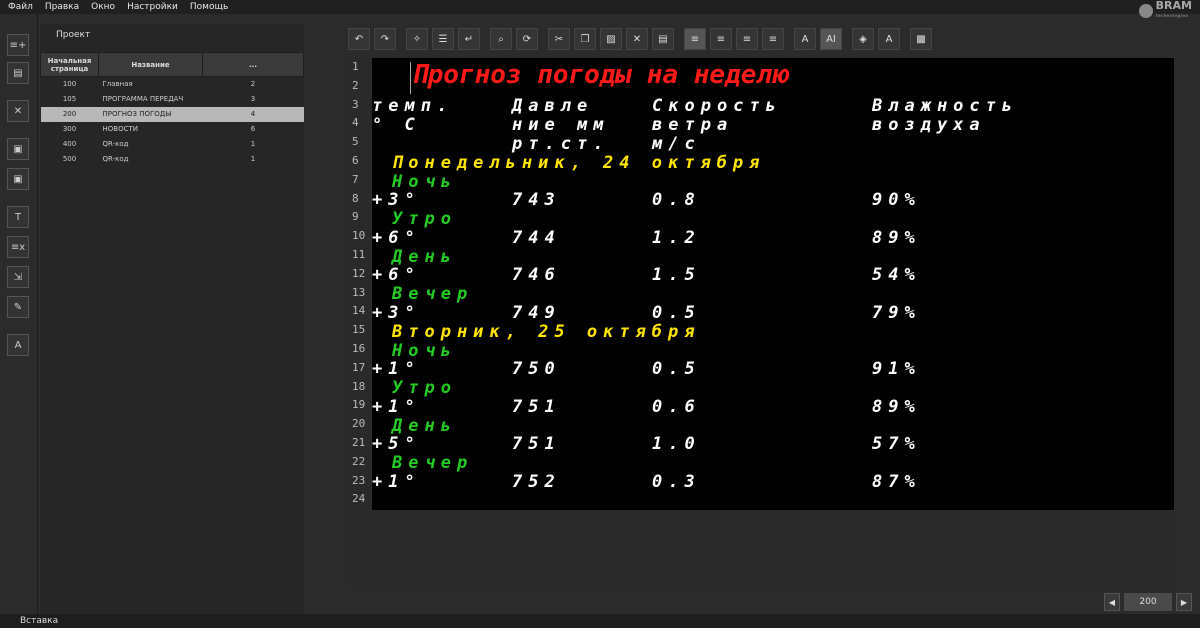 The width and height of the screenshot is (1200, 628). What do you see at coordinates (889, 39) in the screenshot?
I see `text-color-icon: A` at bounding box center [889, 39].